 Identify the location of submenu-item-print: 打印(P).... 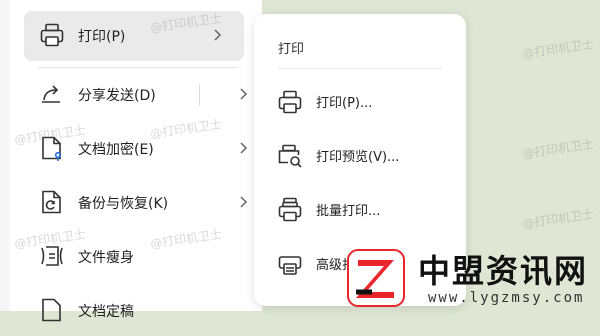
(361, 102).